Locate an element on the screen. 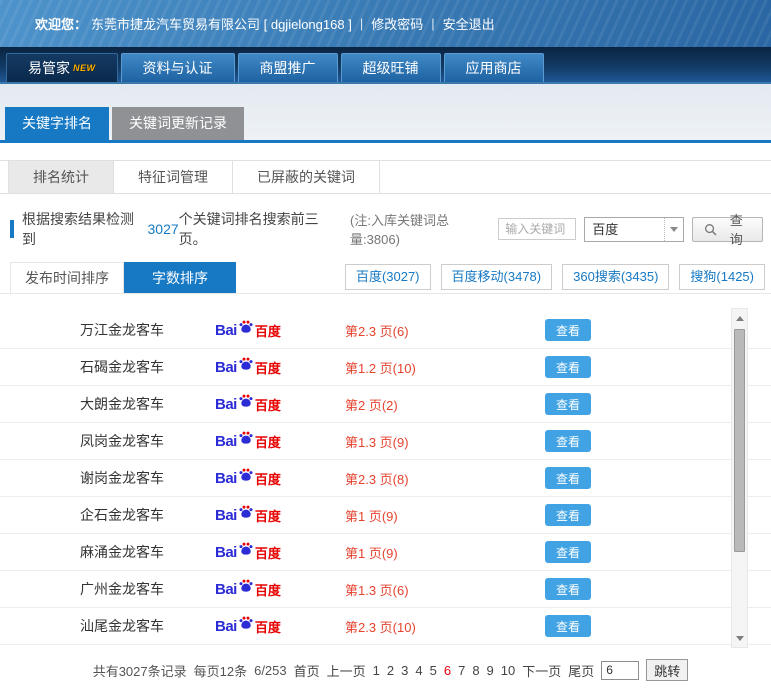 The image size is (771, 700). company-name: 东莞市捷龙汽车贸易有限公司 [ dgjielong168 ] is located at coordinates (221, 24).